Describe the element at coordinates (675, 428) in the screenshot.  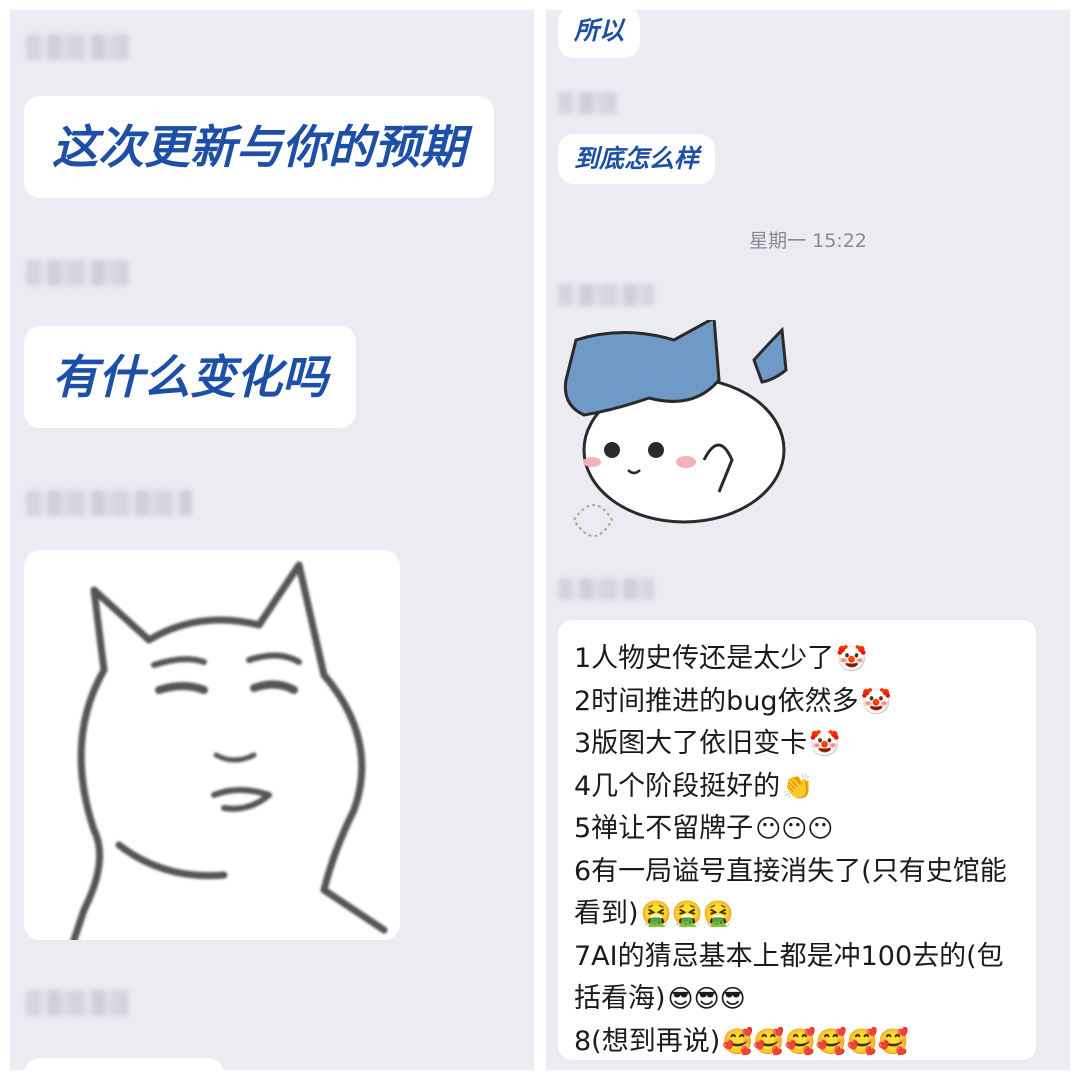
I see `blue-cat-drawing` at that location.